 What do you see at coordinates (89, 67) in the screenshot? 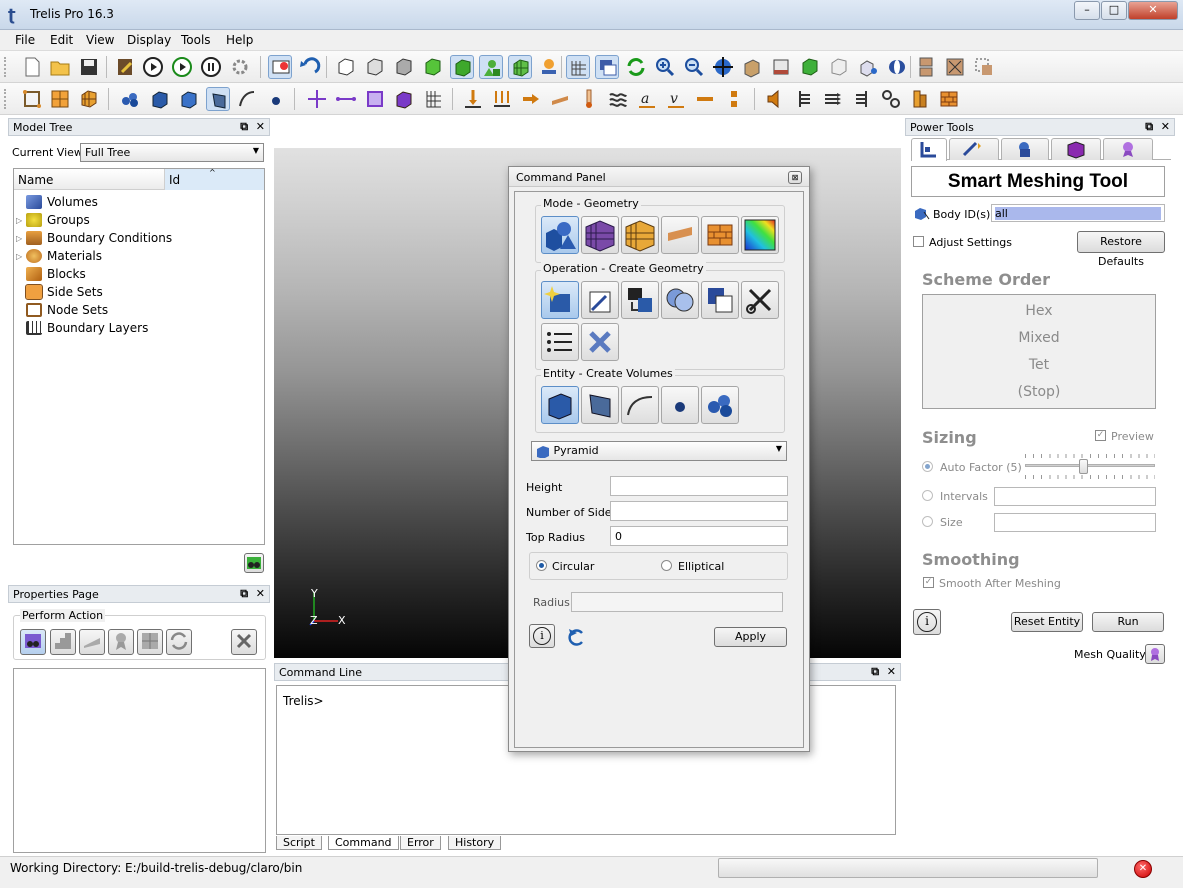
I see `save-icon` at bounding box center [89, 67].